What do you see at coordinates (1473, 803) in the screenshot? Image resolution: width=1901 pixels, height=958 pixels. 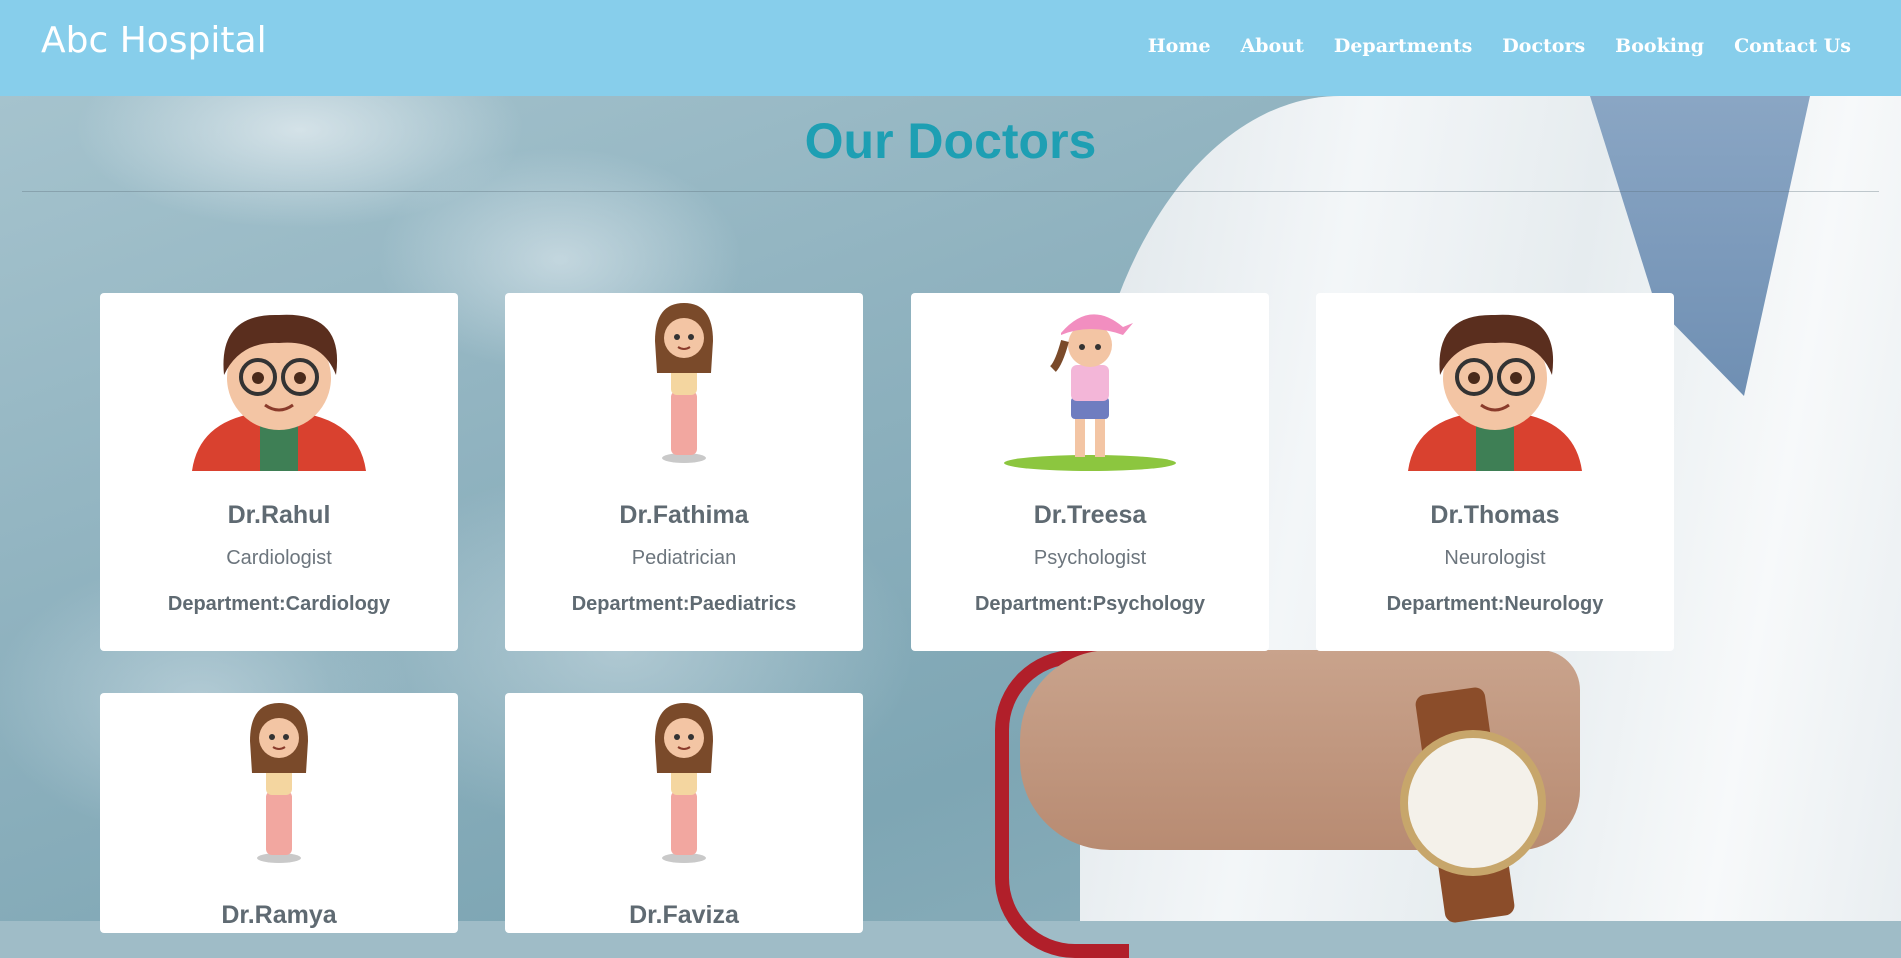 I see `wristwatch-illustration` at bounding box center [1473, 803].